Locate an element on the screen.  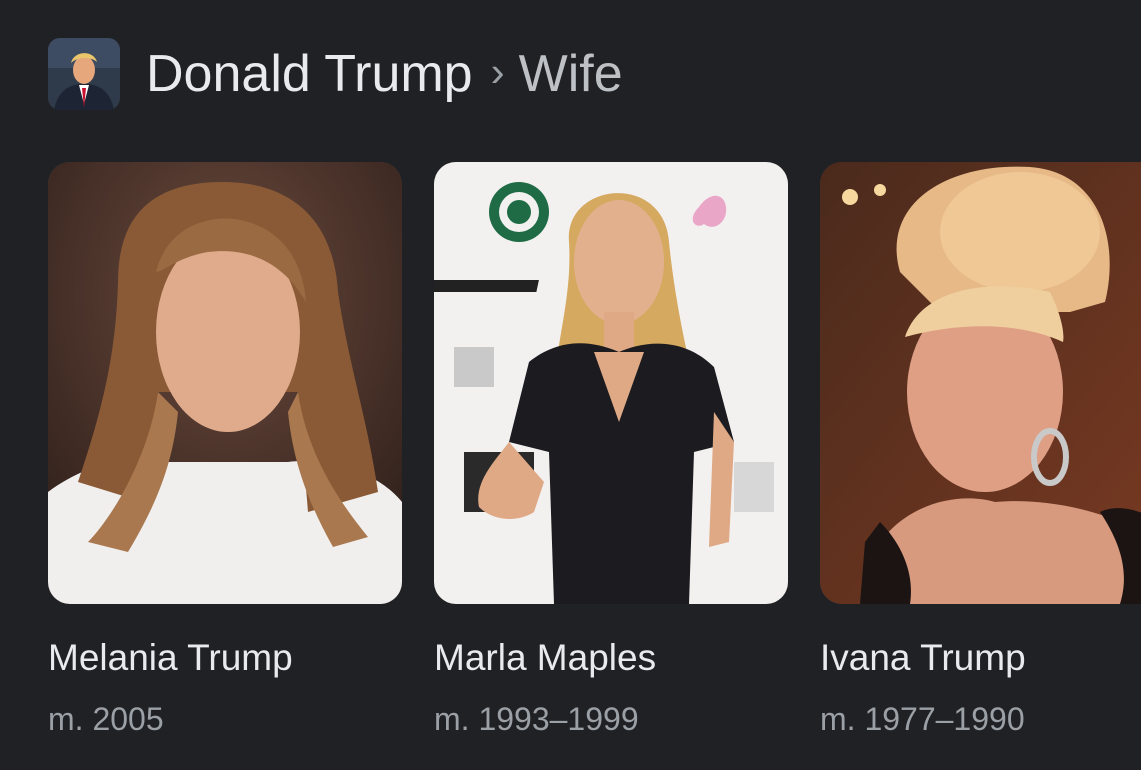
entity-header: Donald Trump › Wife is located at coordinates (335, 74).